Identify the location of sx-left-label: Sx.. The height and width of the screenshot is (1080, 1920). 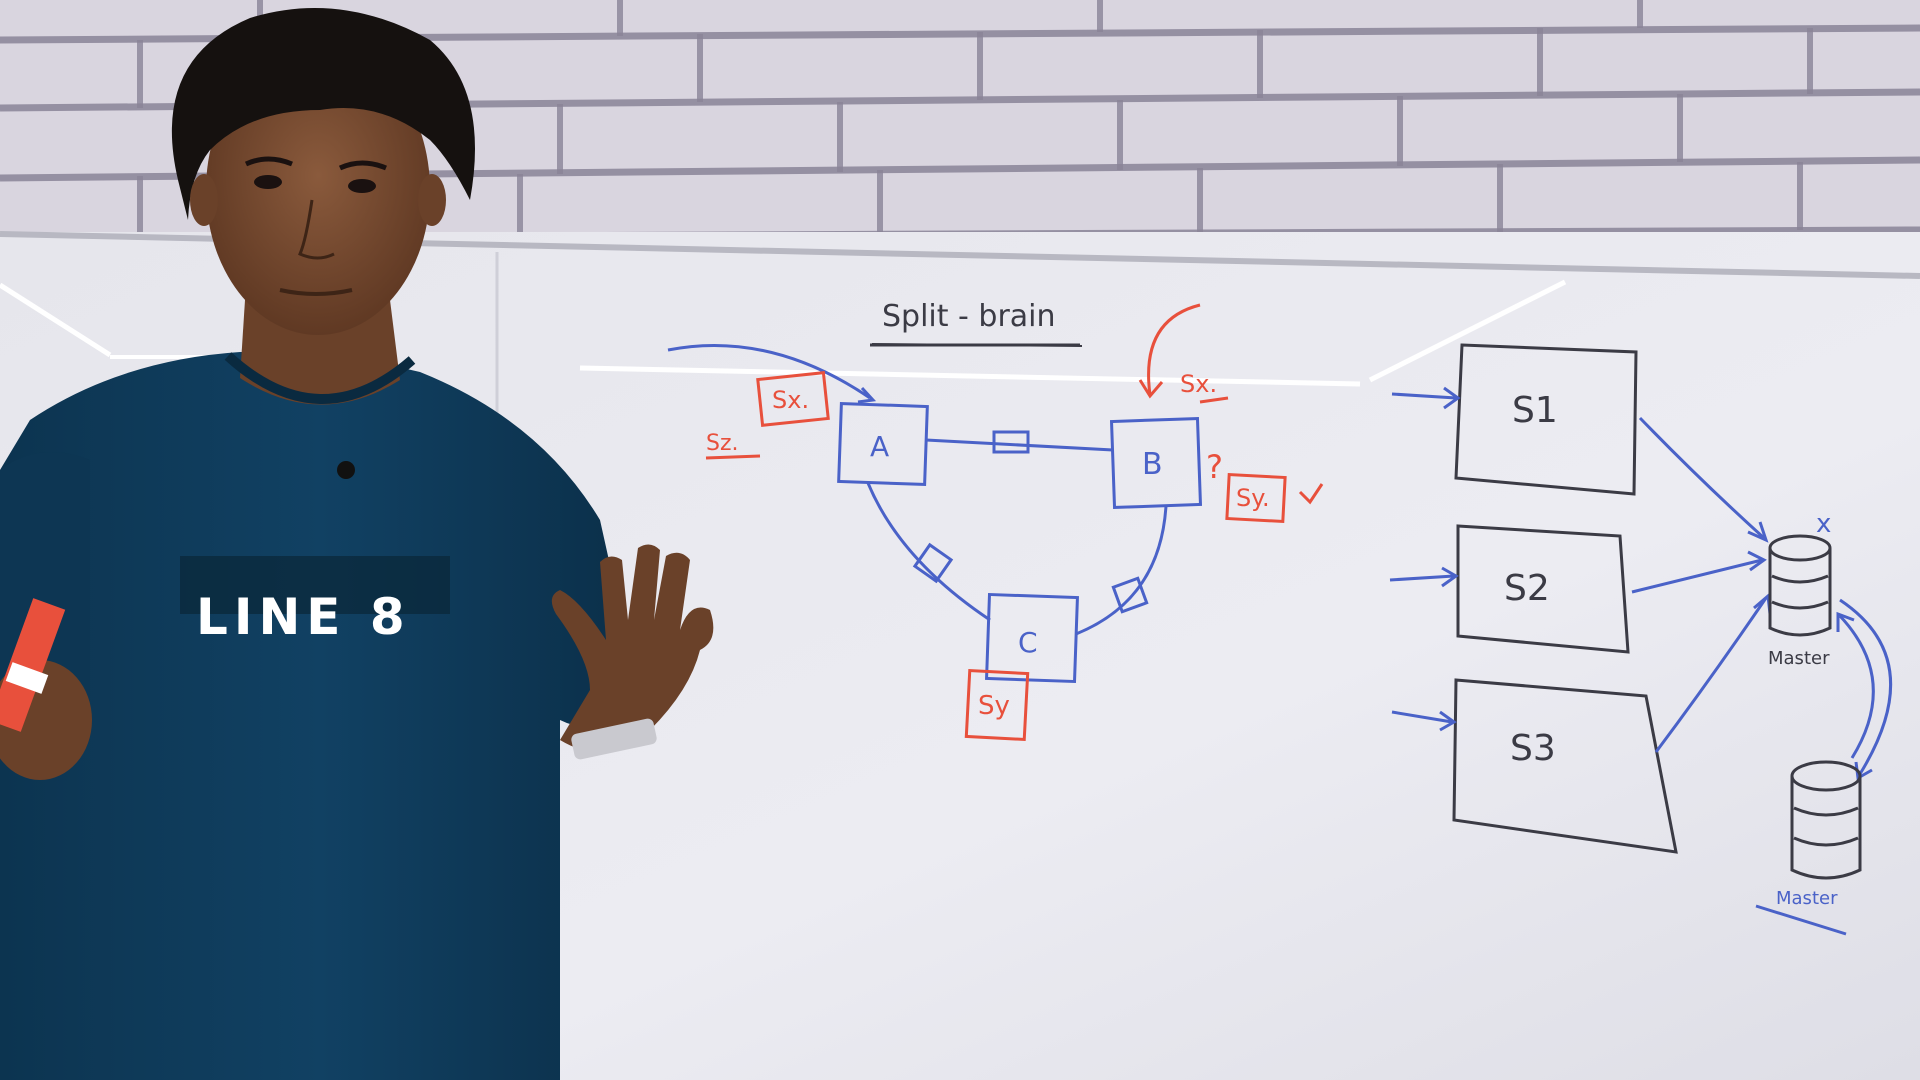
(790, 400).